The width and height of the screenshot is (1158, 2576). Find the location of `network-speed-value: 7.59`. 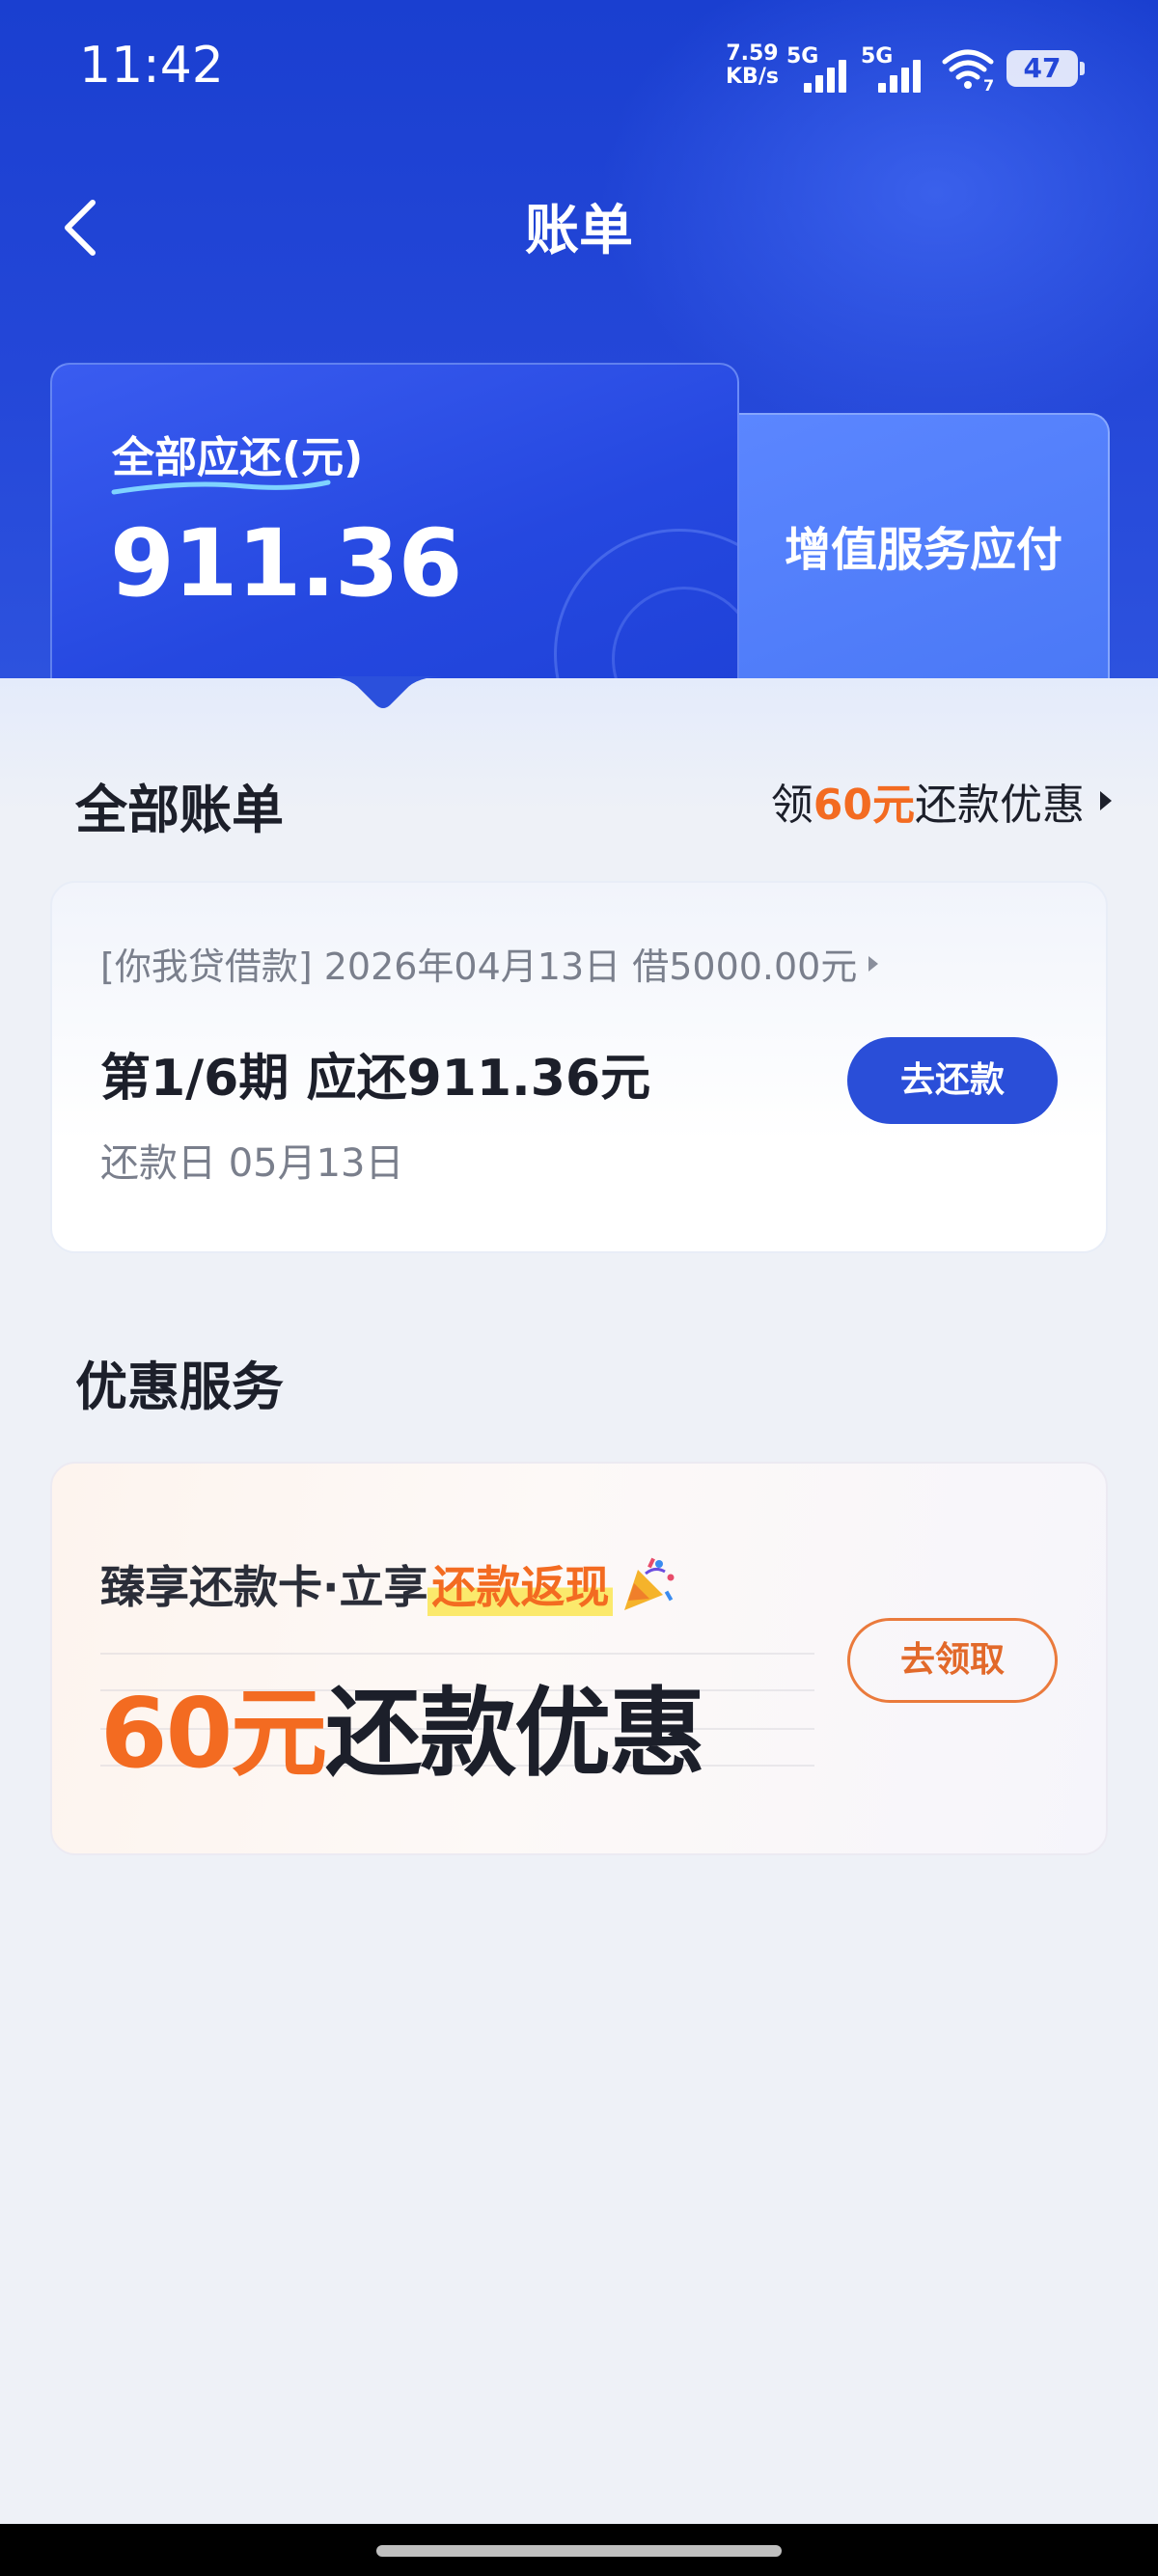

network-speed-value: 7.59 is located at coordinates (752, 53).